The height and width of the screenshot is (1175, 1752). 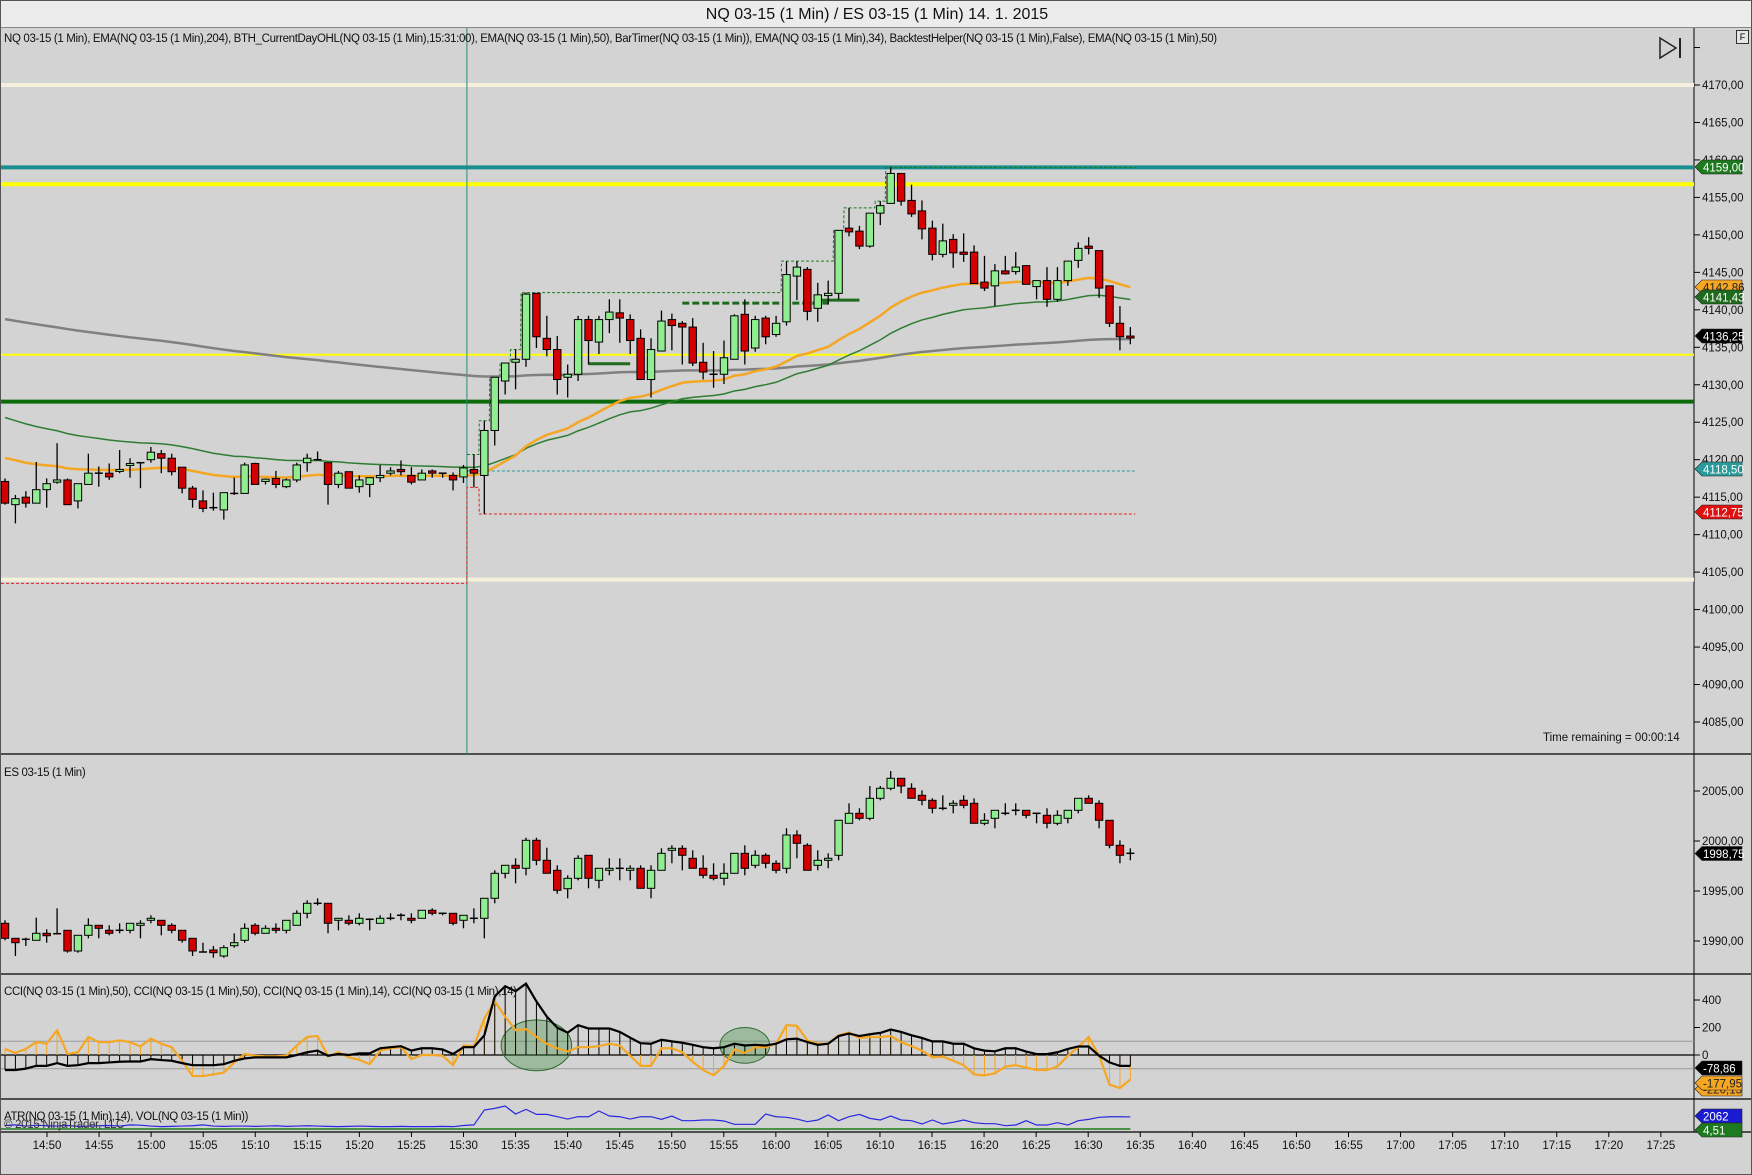 What do you see at coordinates (1296, 1146) in the screenshot?
I see `time-axis-label: 16:50` at bounding box center [1296, 1146].